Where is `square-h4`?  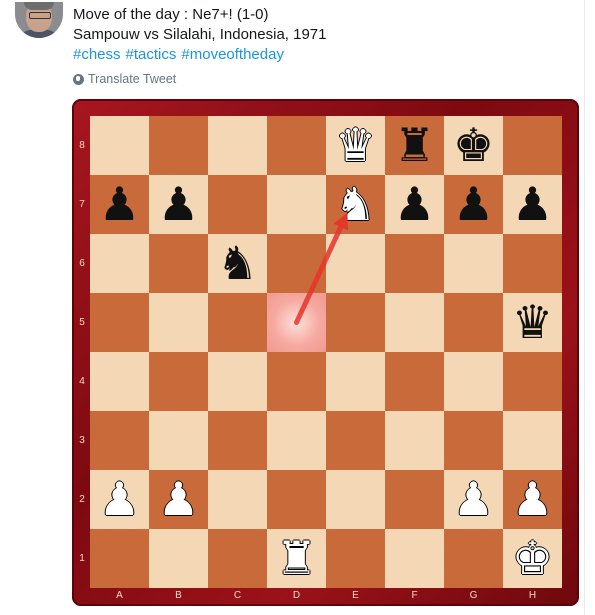 square-h4 is located at coordinates (532, 381).